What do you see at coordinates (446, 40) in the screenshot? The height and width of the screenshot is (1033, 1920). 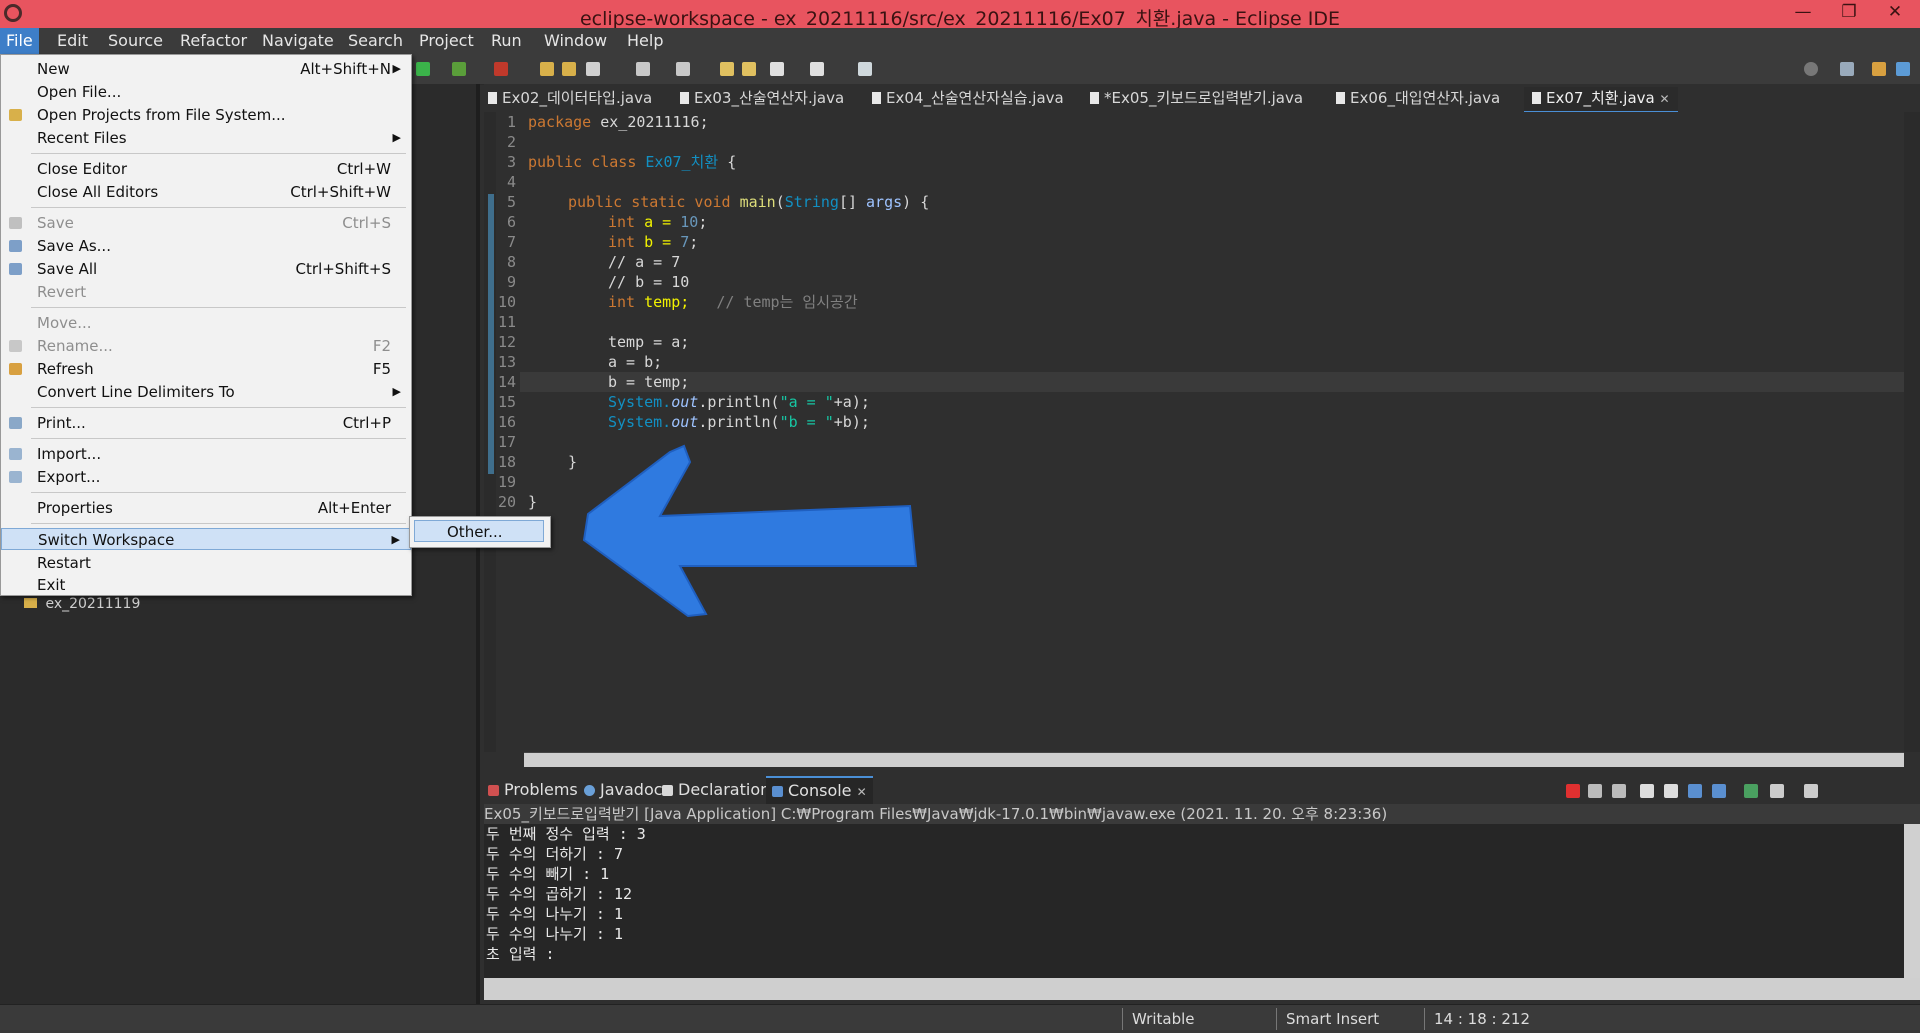 I see `menu-project: Project` at bounding box center [446, 40].